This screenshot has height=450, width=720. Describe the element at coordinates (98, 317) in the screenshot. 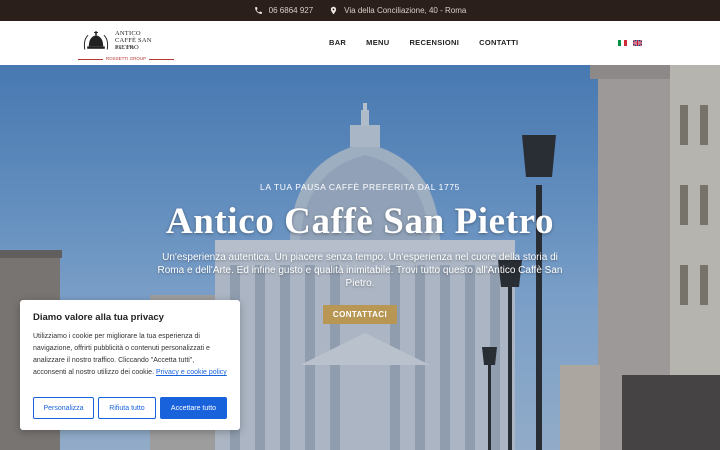

I see `cookie-title: Diamo valore alla tua privacy` at that location.